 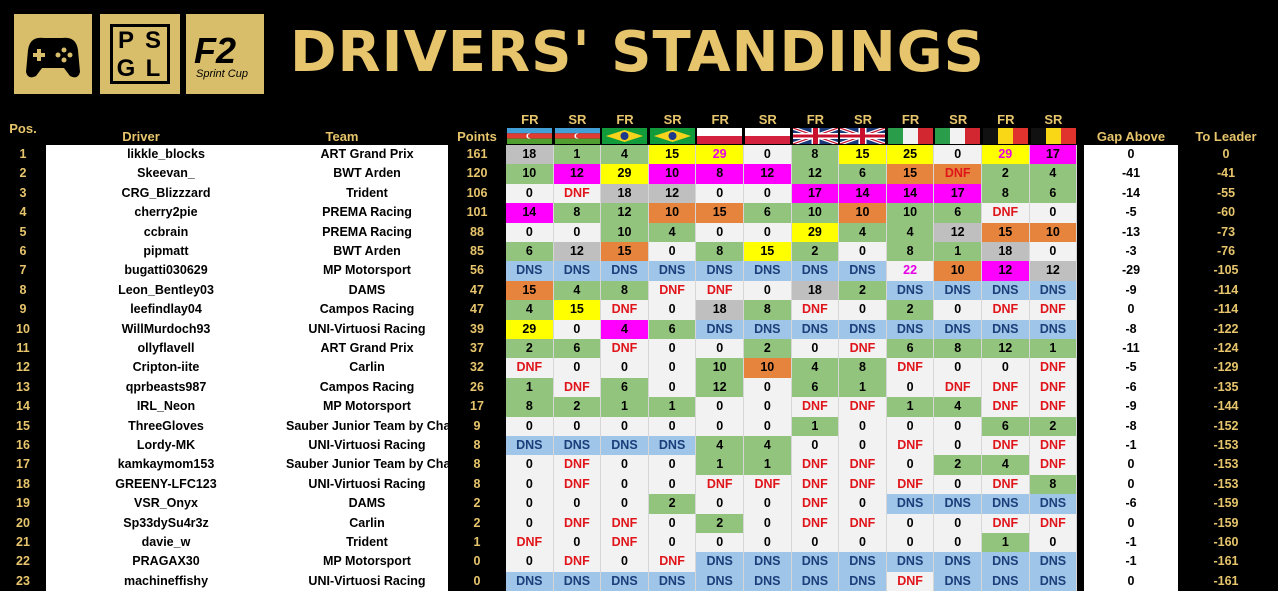 I want to click on gap-above-cell: 0, so click(x=1131, y=310).